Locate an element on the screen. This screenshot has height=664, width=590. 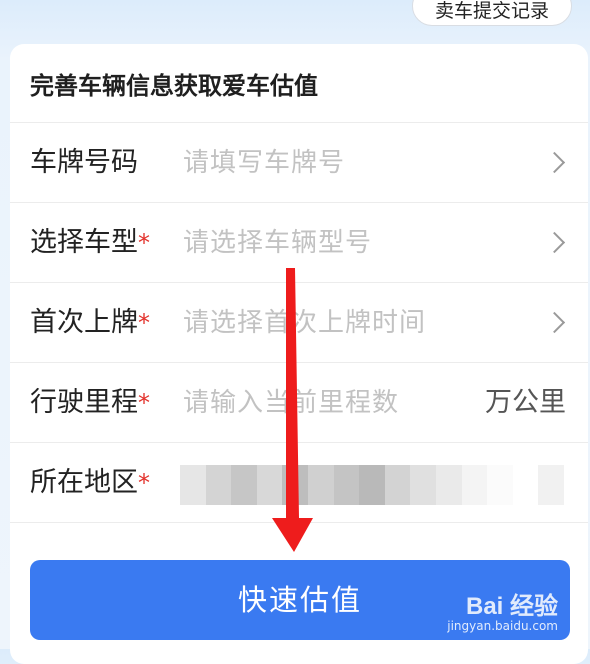
sell-car-records-link: 卖车提交记录 is located at coordinates (491, 13).